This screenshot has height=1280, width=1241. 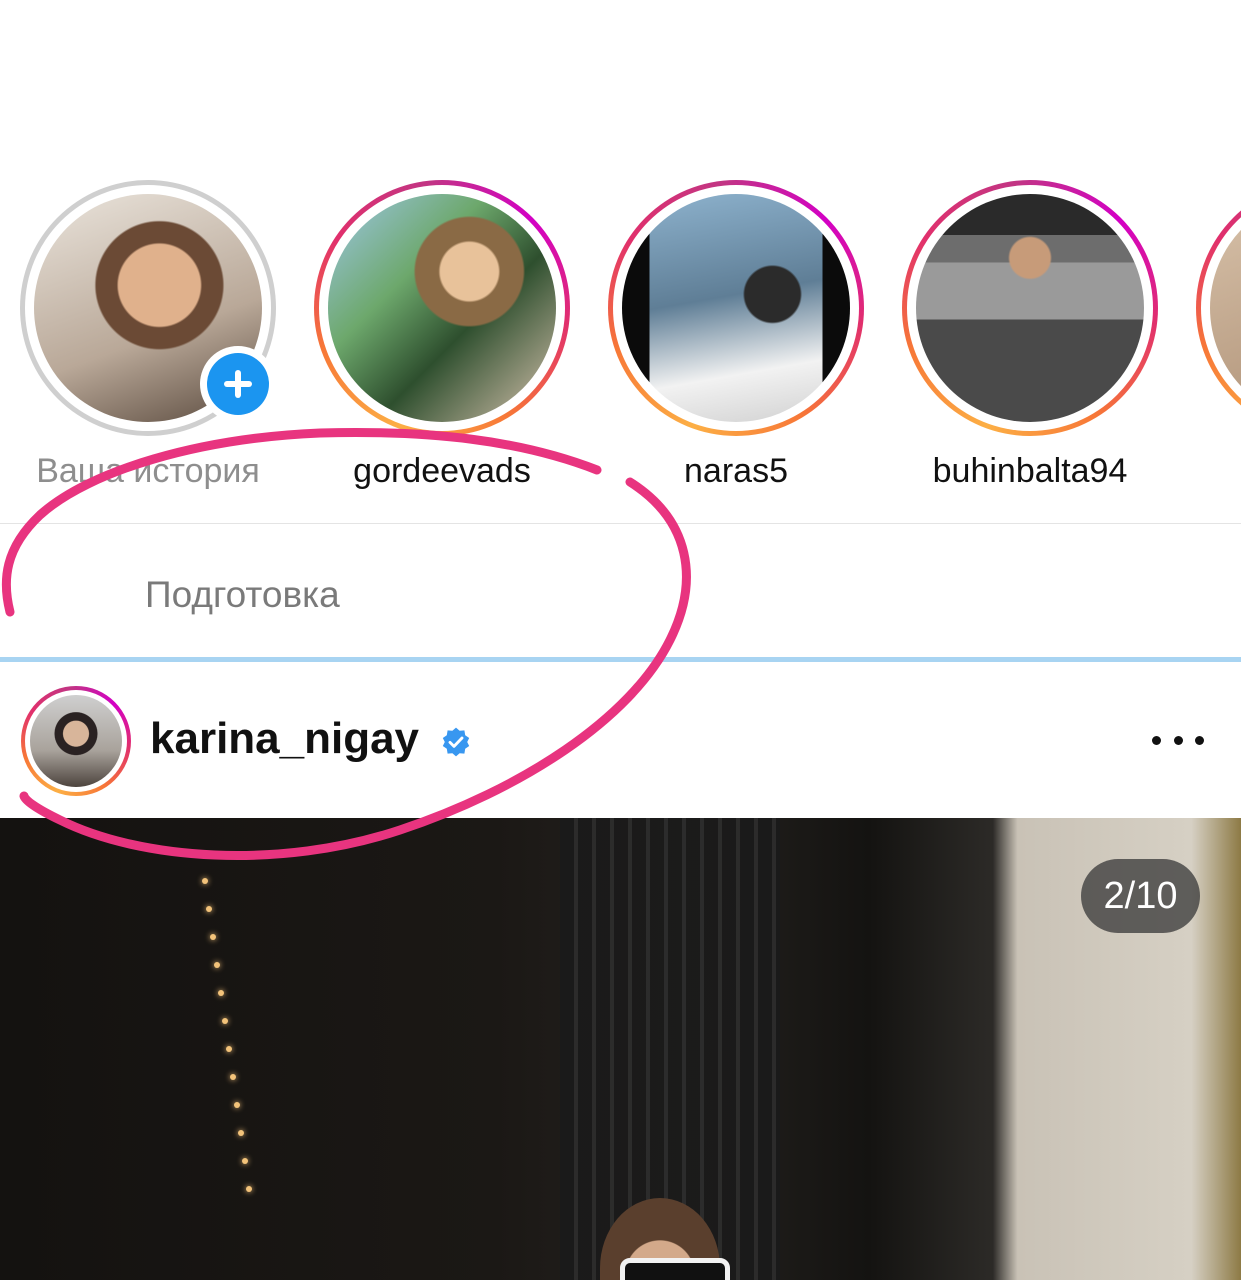 I want to click on story-partial, so click(x=1218, y=340).